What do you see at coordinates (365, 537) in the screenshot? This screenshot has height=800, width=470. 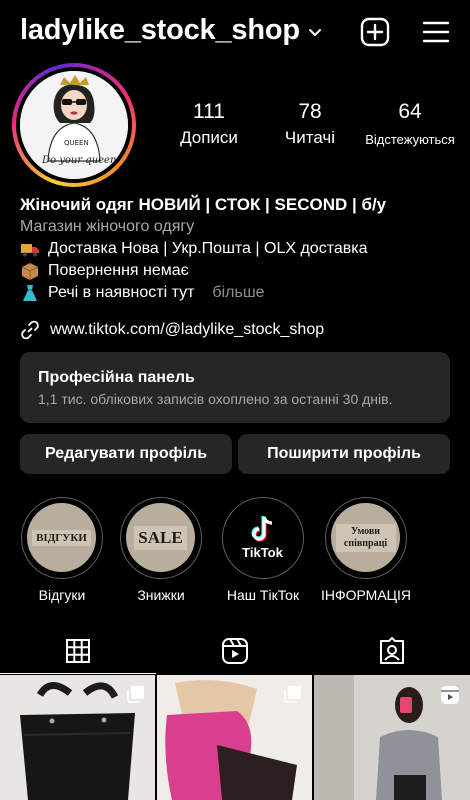 I see `highlight-cover: Умови співпраці` at bounding box center [365, 537].